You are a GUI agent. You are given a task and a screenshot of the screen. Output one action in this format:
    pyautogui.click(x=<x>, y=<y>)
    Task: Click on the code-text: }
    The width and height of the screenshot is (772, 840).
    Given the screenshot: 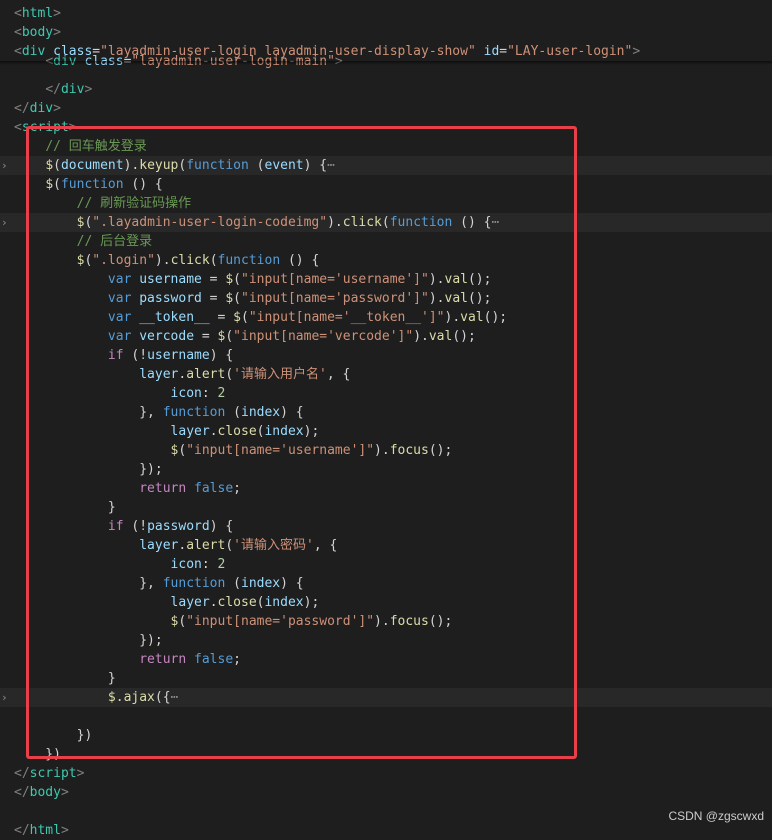 What is the action you would take?
    pyautogui.click(x=65, y=507)
    